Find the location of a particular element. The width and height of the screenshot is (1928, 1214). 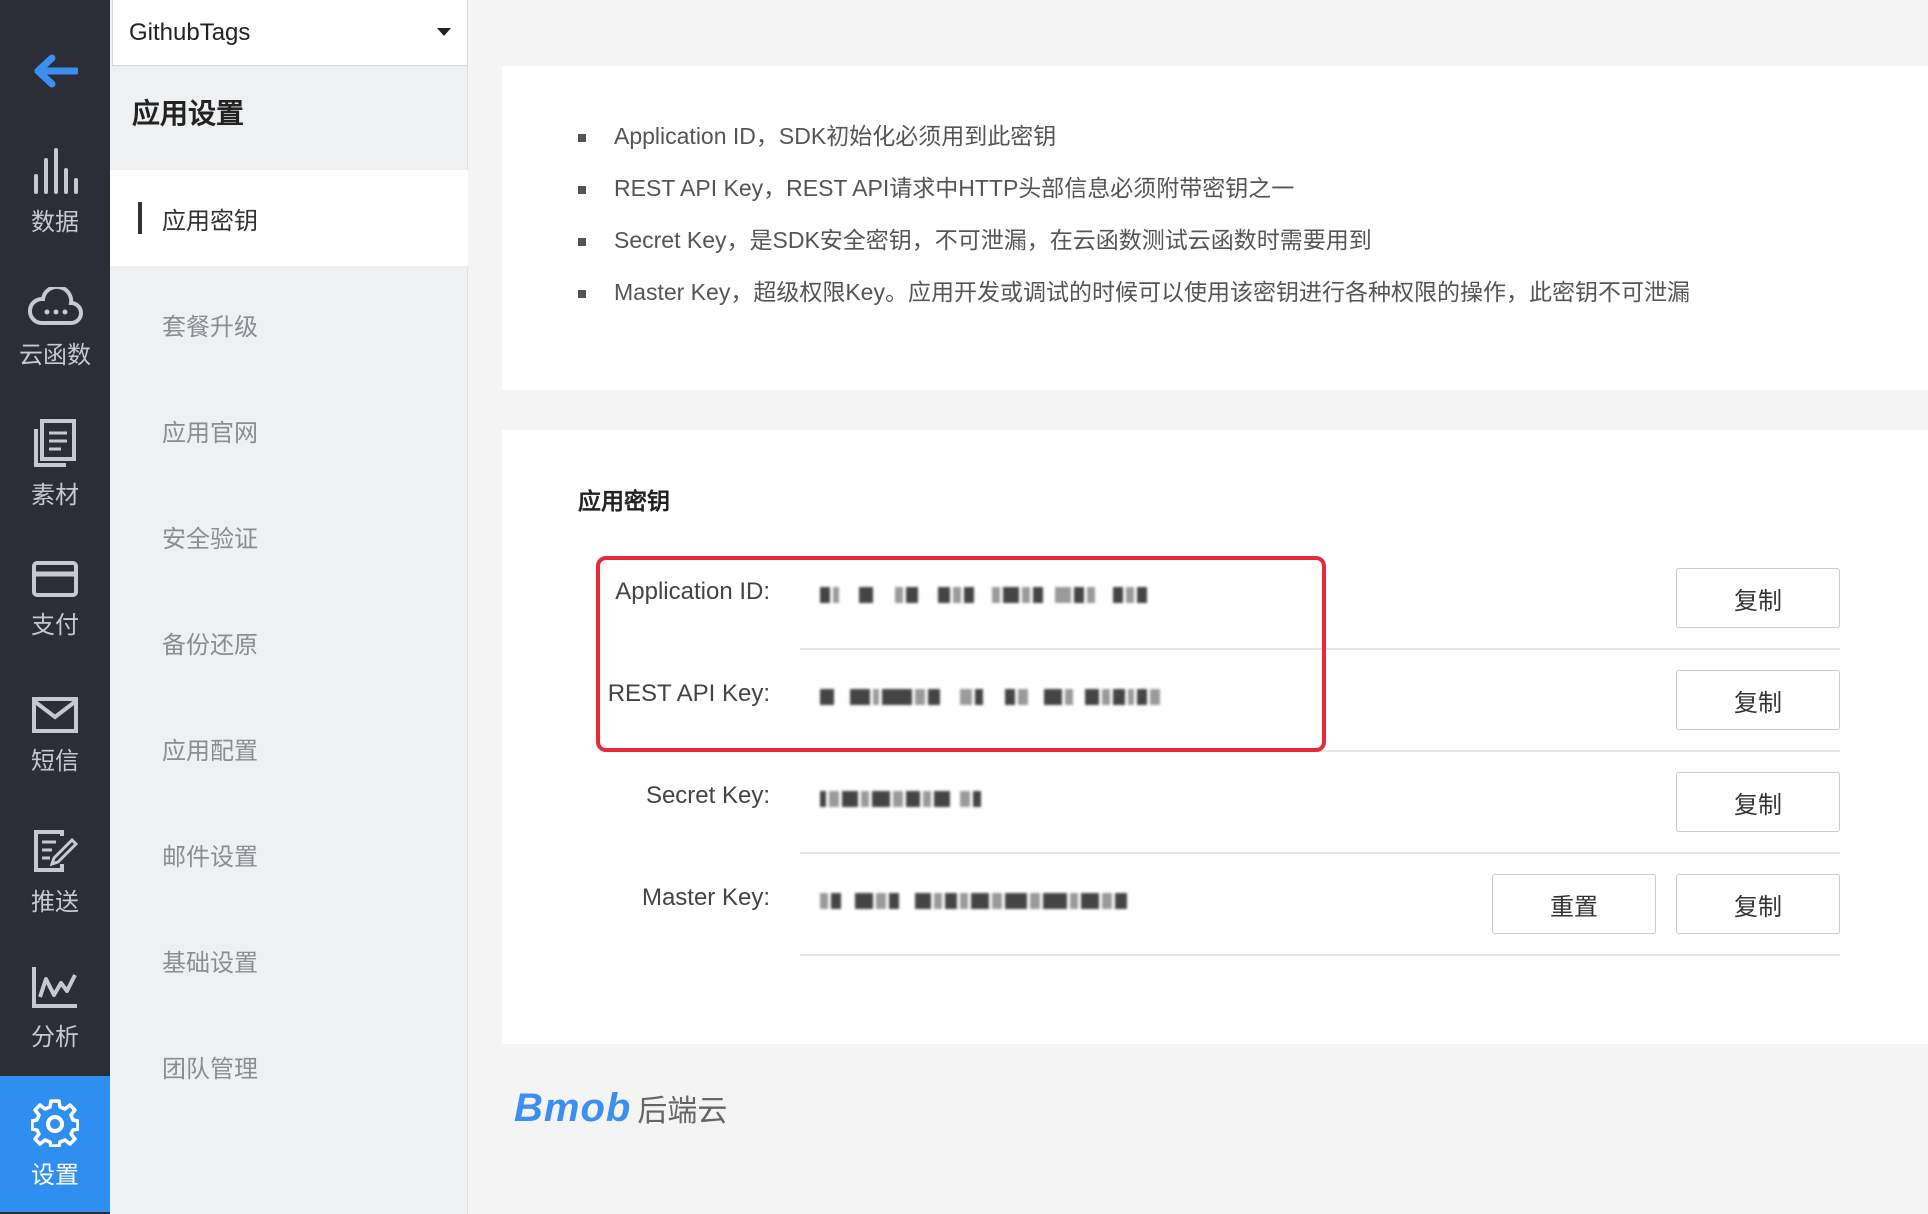

bmob-logo: Bmob 后端云 is located at coordinates (620, 1108).